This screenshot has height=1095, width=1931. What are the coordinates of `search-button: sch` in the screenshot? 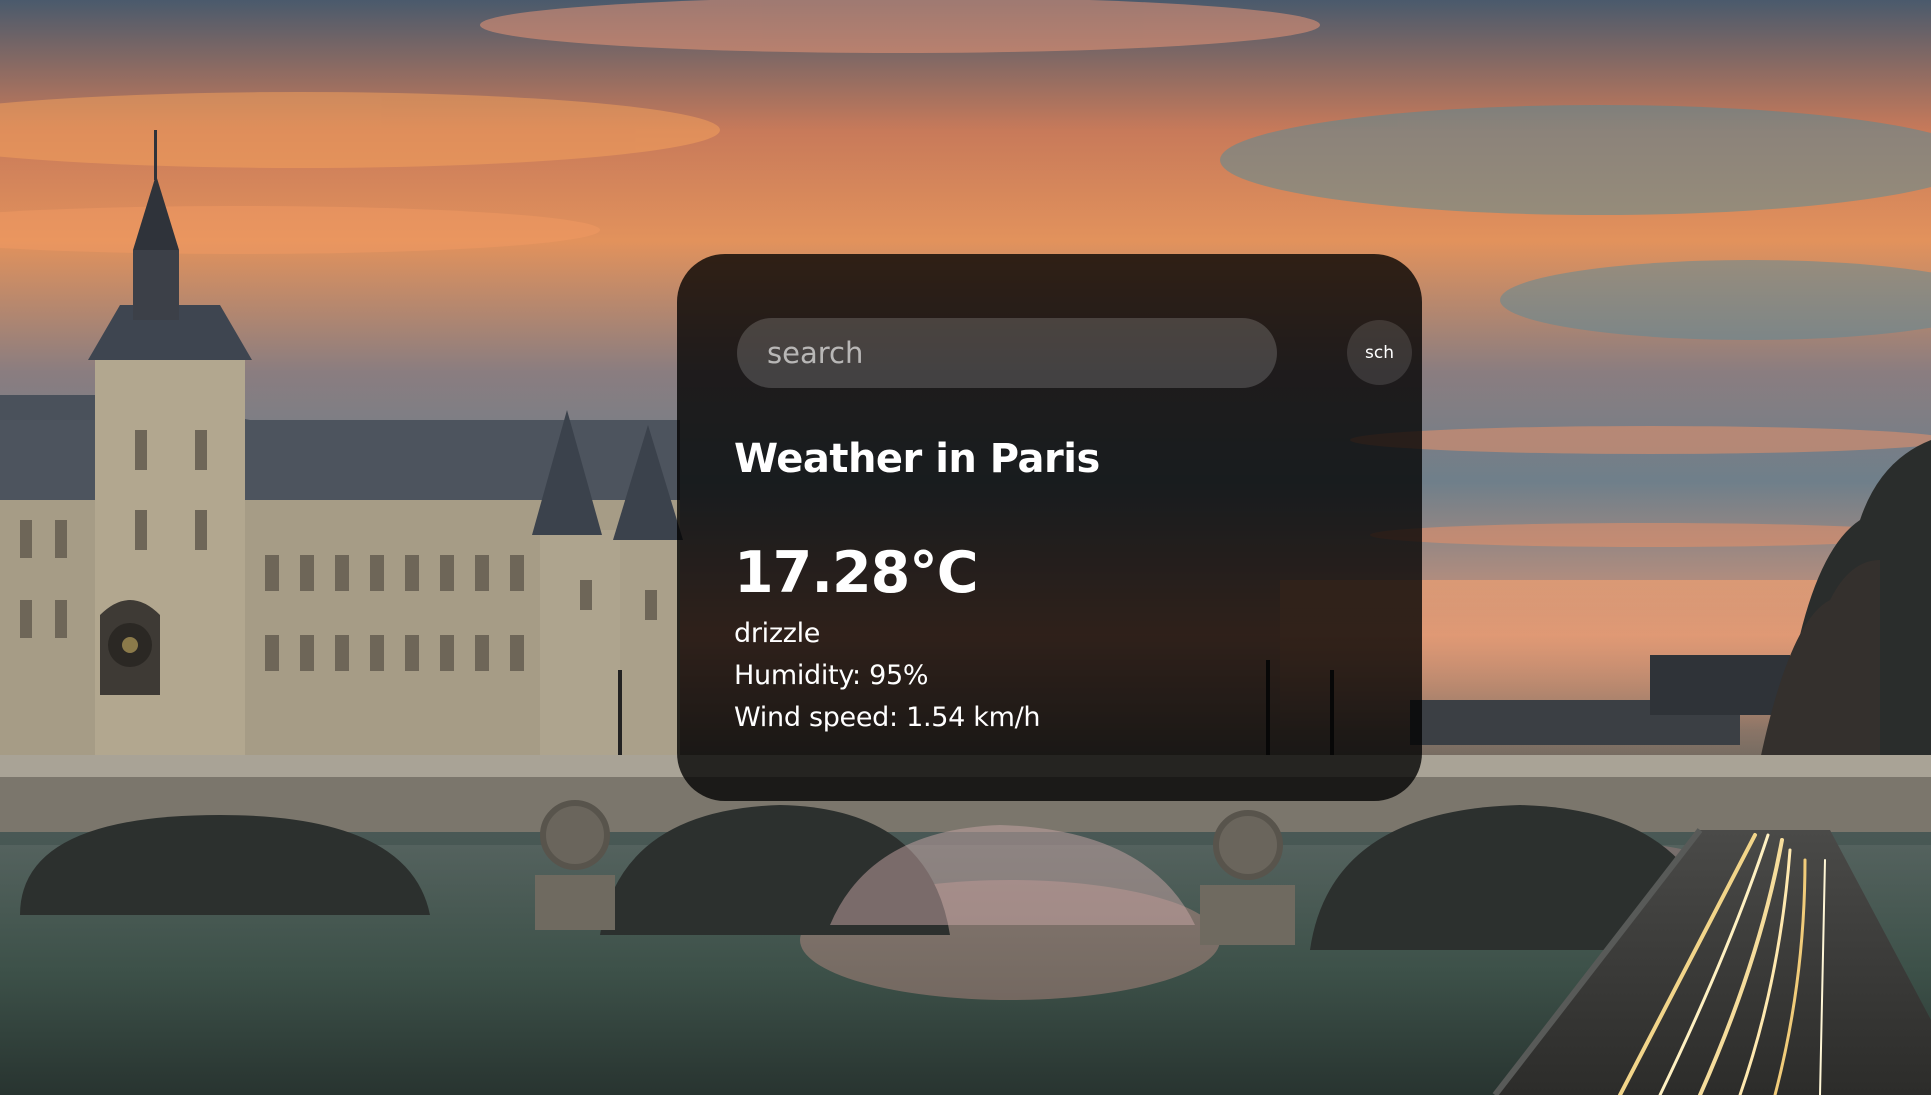 It's located at (1379, 352).